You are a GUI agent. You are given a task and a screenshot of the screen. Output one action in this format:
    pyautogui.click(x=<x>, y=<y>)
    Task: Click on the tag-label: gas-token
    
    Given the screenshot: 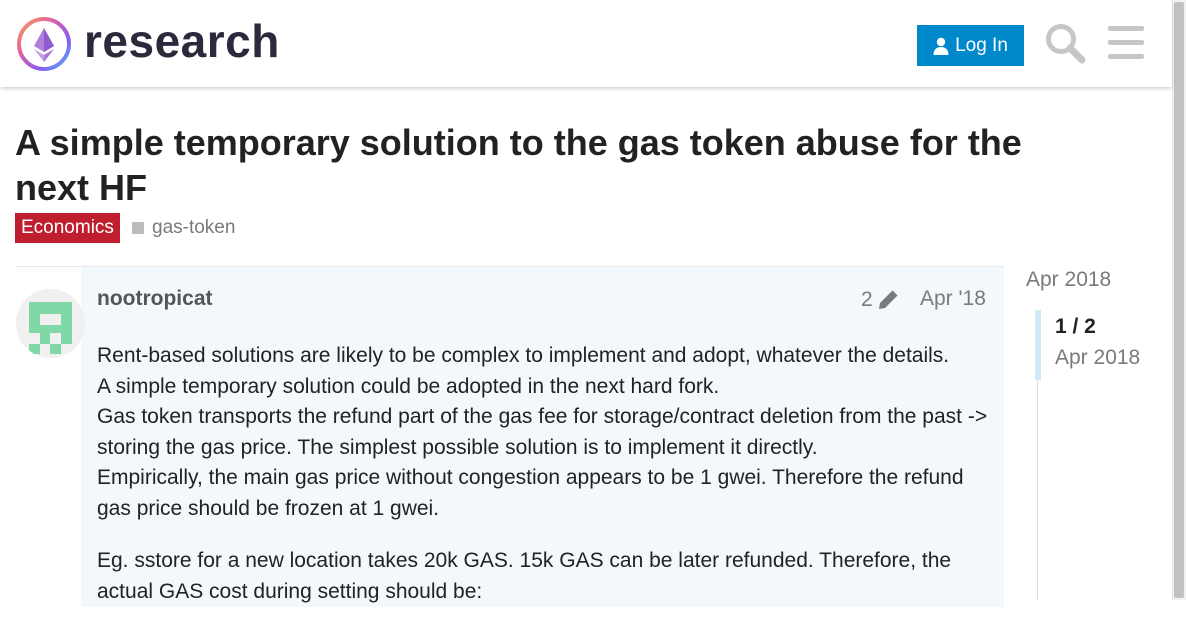 What is the action you would take?
    pyautogui.click(x=194, y=227)
    